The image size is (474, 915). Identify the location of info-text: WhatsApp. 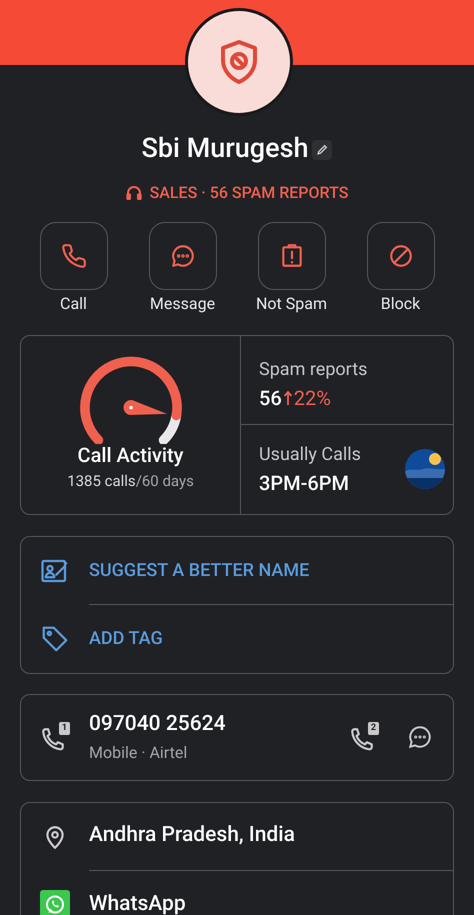
(137, 902).